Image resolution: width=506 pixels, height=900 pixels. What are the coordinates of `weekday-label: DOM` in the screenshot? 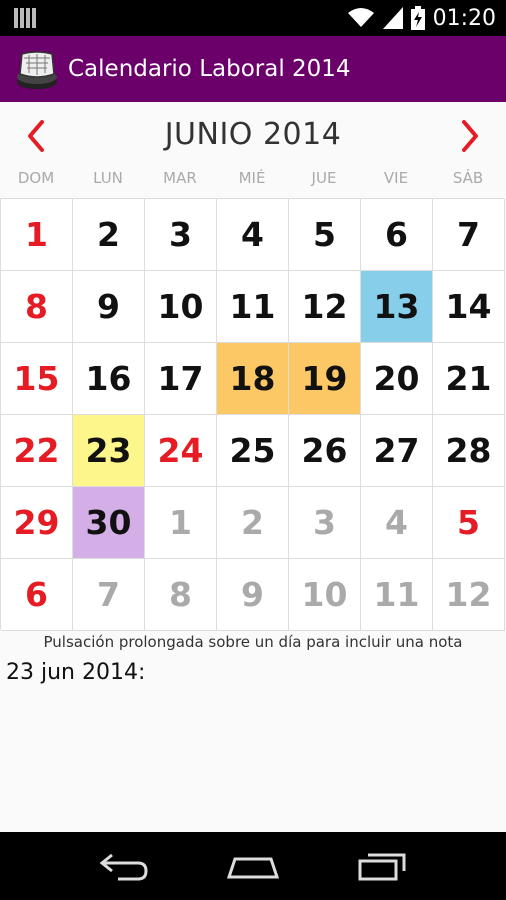 It's located at (36, 178).